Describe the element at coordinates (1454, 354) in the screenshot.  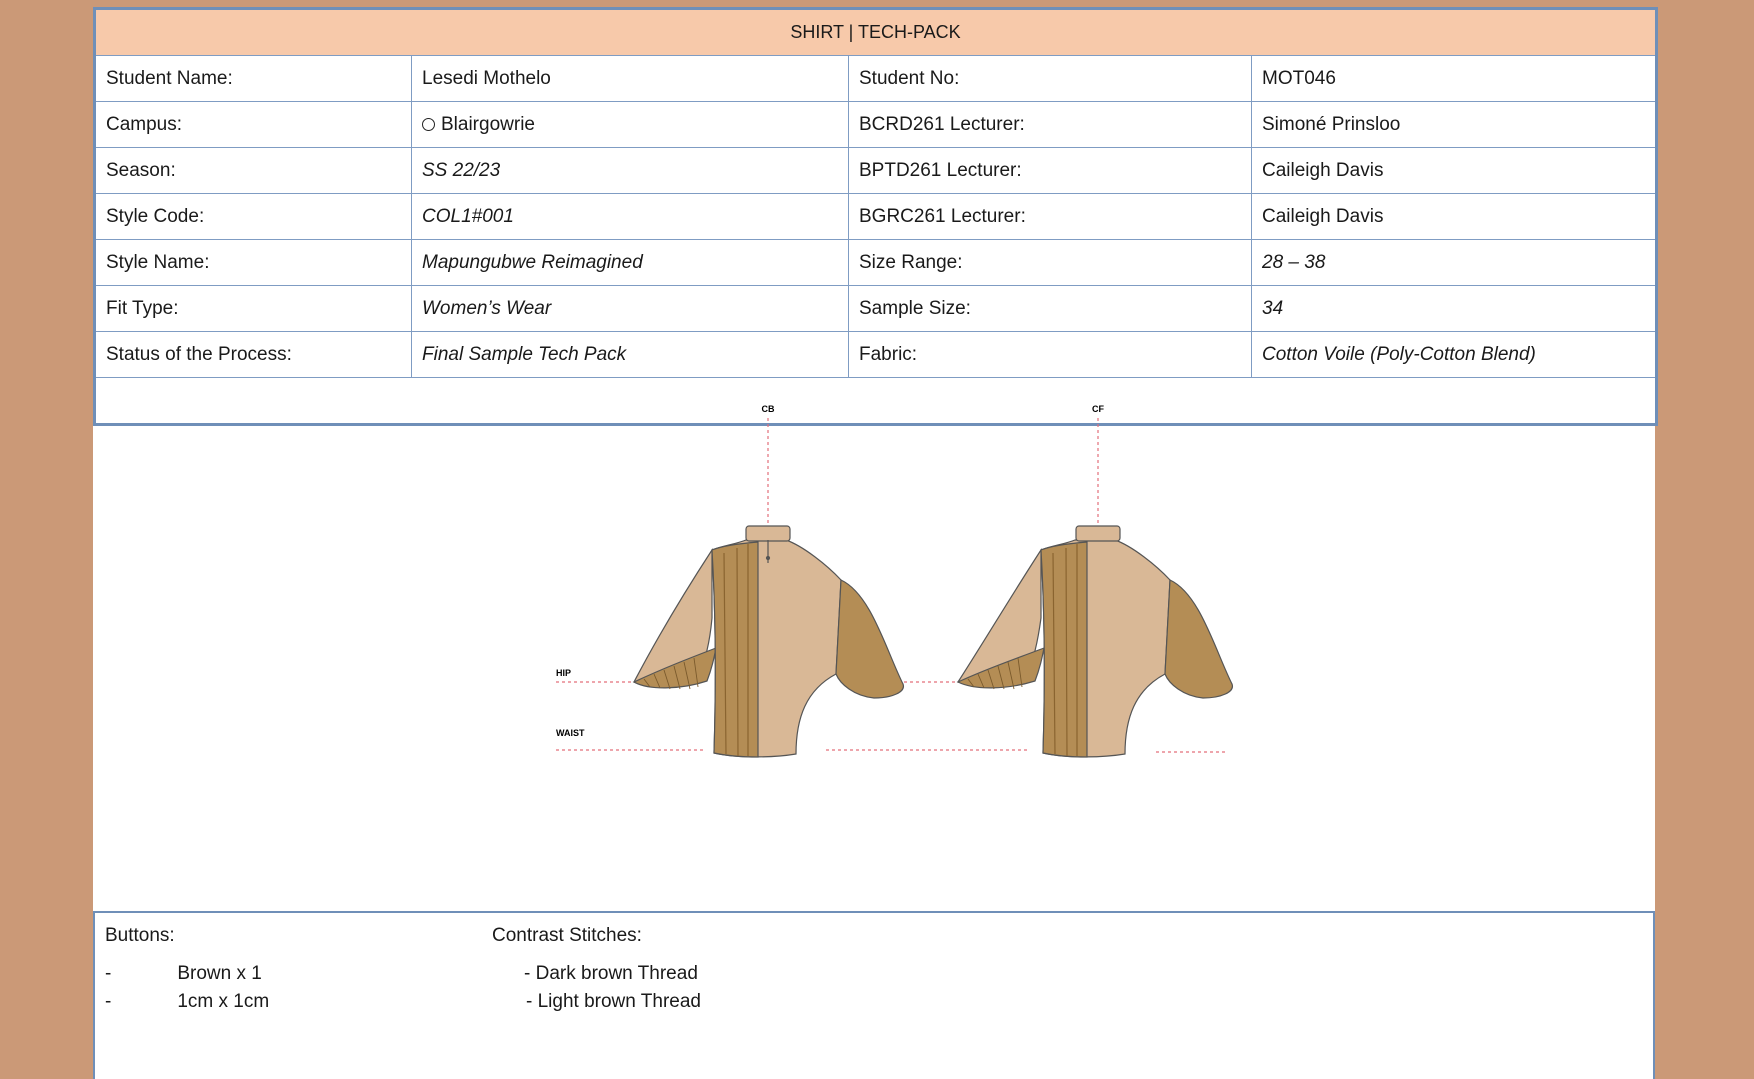
I see `fabric-value: Cotton Voile (Poly-Cotton Blend)` at that location.